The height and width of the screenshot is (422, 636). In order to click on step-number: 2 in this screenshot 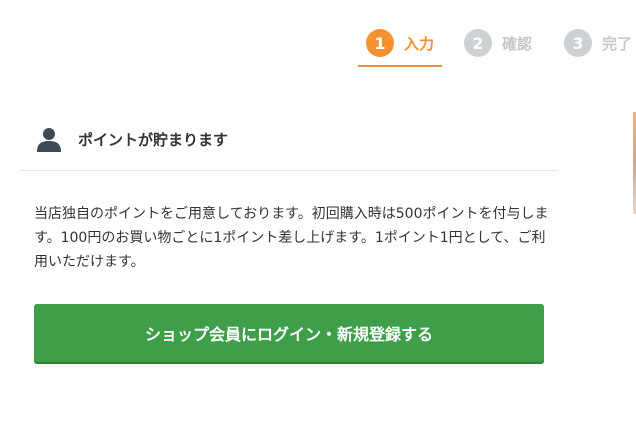, I will do `click(478, 43)`.